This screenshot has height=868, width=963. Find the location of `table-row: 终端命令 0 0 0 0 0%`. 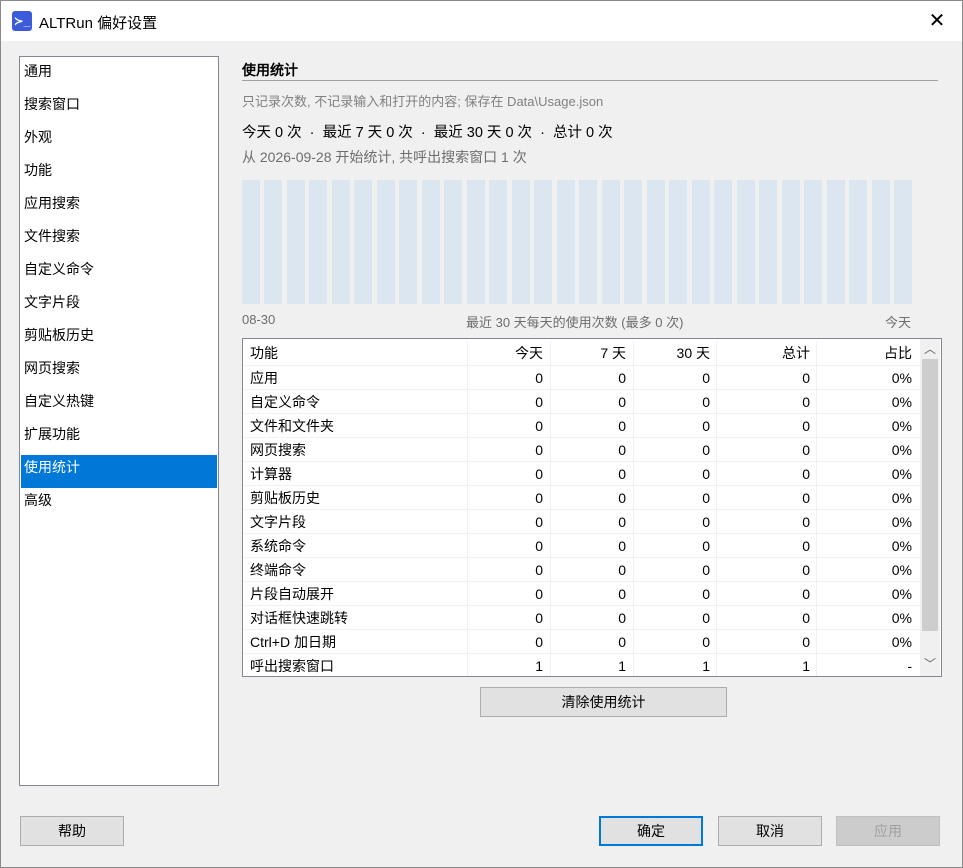

table-row: 终端命令 0 0 0 0 0% is located at coordinates (581, 569).